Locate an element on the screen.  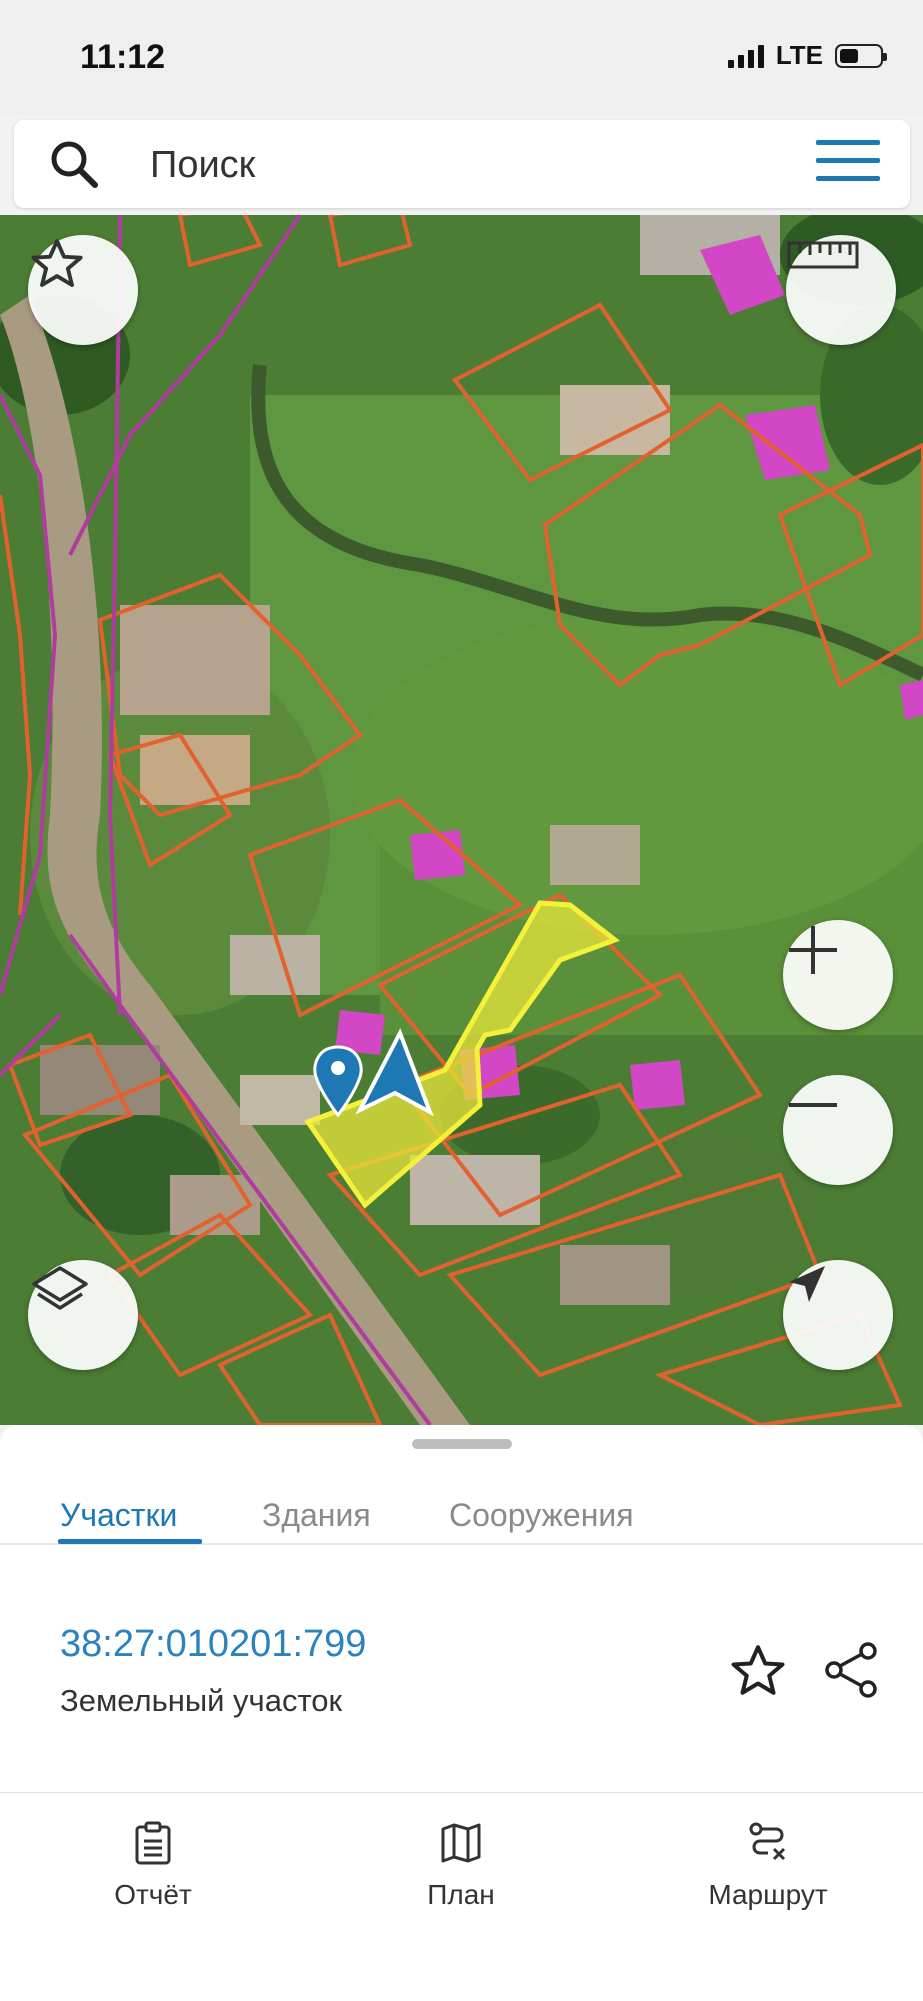
star-icon is located at coordinates (57, 263).